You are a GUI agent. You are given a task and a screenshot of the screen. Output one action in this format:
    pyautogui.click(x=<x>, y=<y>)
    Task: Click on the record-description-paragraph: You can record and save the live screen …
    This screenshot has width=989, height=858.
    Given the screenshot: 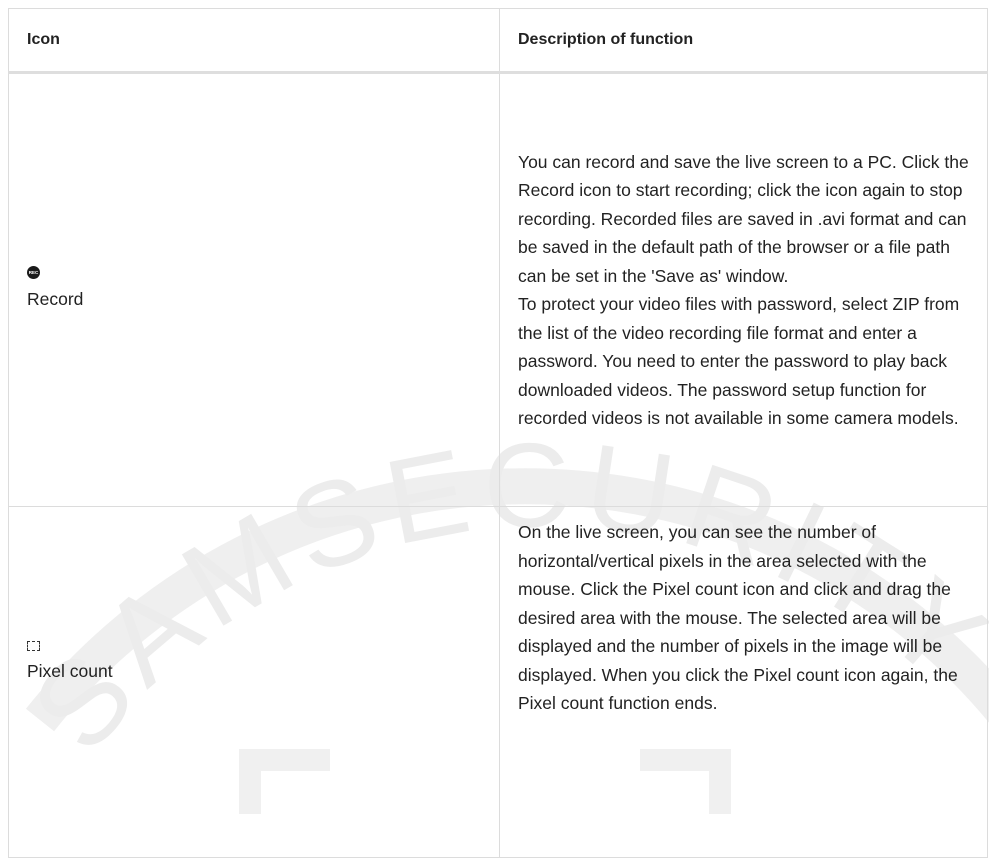 What is the action you would take?
    pyautogui.click(x=743, y=218)
    